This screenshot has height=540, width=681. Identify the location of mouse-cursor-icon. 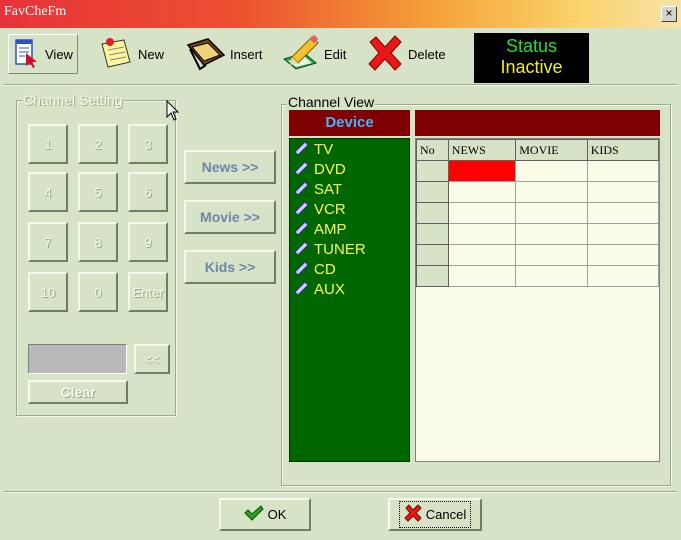
(173, 112).